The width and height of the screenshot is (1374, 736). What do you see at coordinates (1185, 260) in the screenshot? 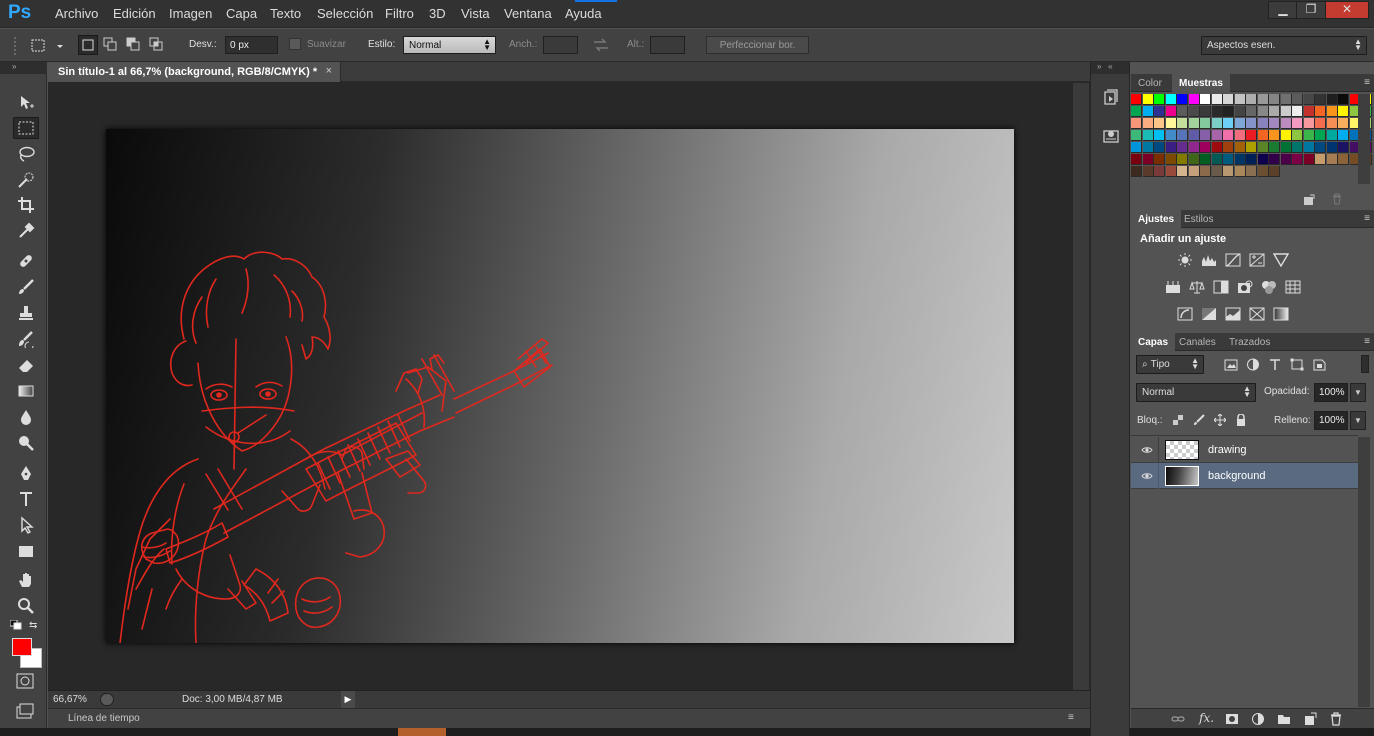
I see `brightness-contrast-icon` at bounding box center [1185, 260].